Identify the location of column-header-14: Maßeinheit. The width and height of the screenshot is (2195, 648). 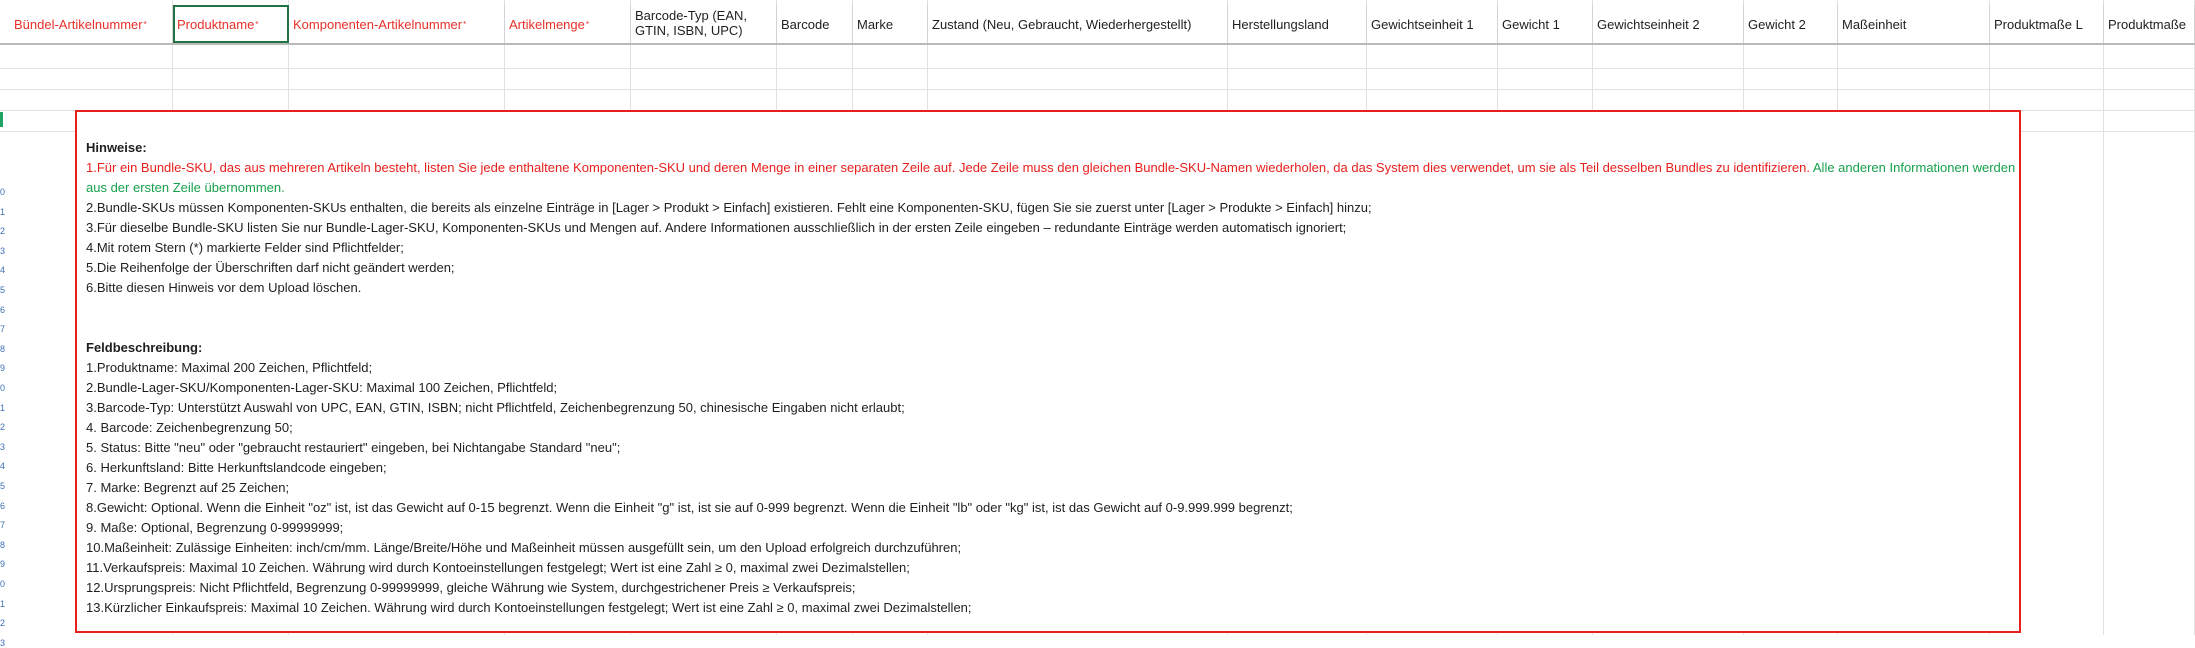
(1914, 24).